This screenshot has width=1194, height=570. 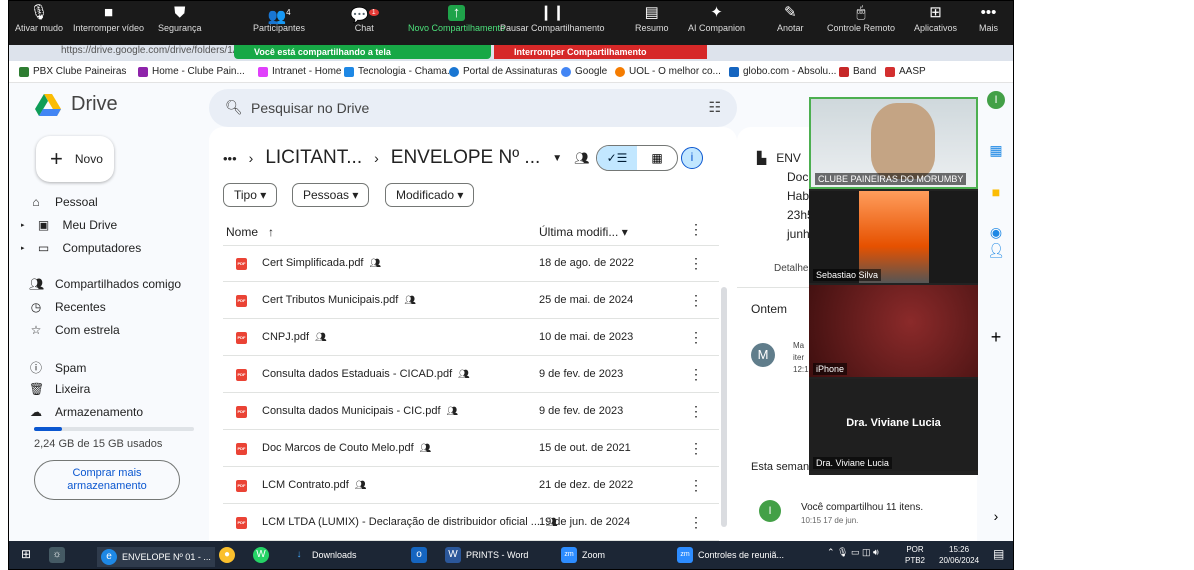 I want to click on stop-share-button: Interromper Compartilhamento, so click(x=600, y=52).